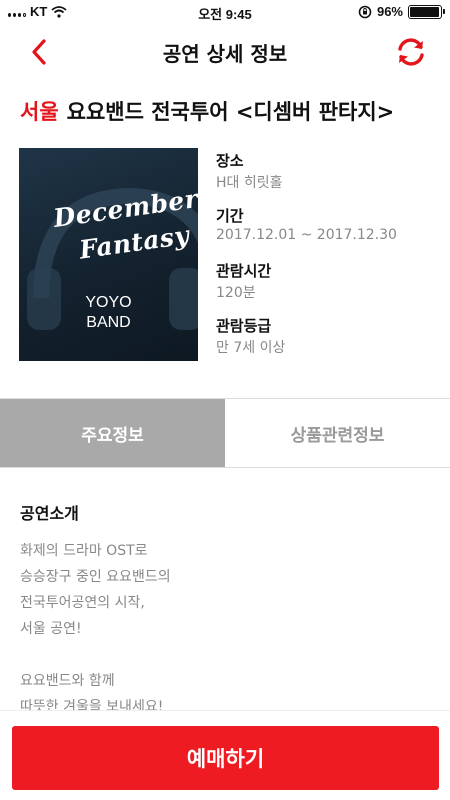 This screenshot has height=800, width=450. I want to click on info-value-period: 2017.12.01 ~ 2017.12.30, so click(306, 235).